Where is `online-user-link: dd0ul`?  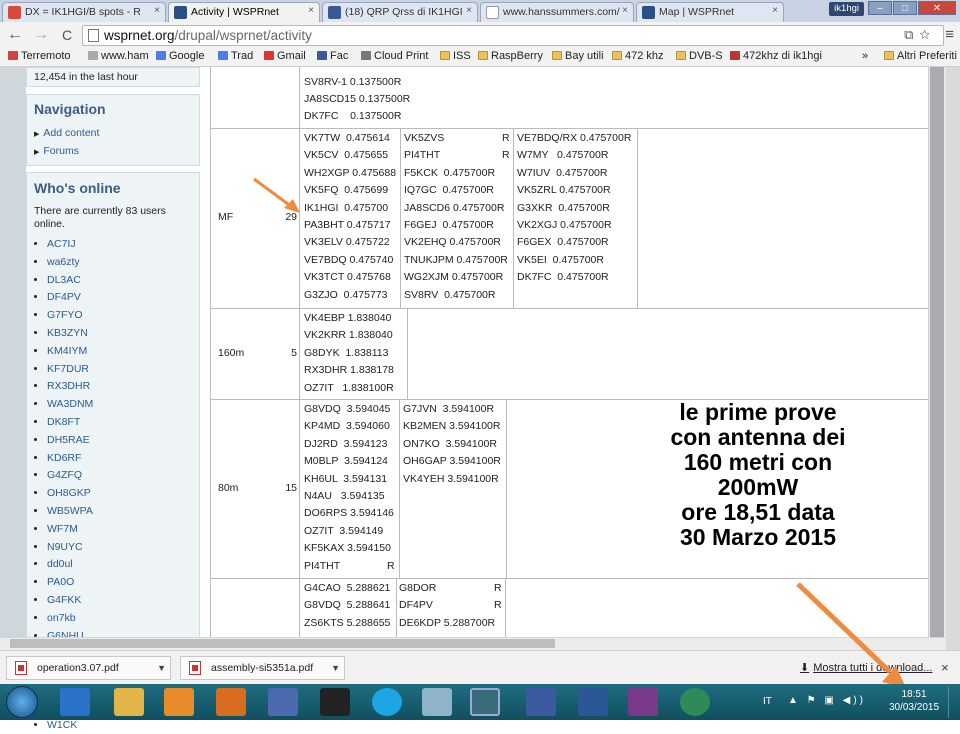
online-user-link: dd0ul is located at coordinates (60, 564).